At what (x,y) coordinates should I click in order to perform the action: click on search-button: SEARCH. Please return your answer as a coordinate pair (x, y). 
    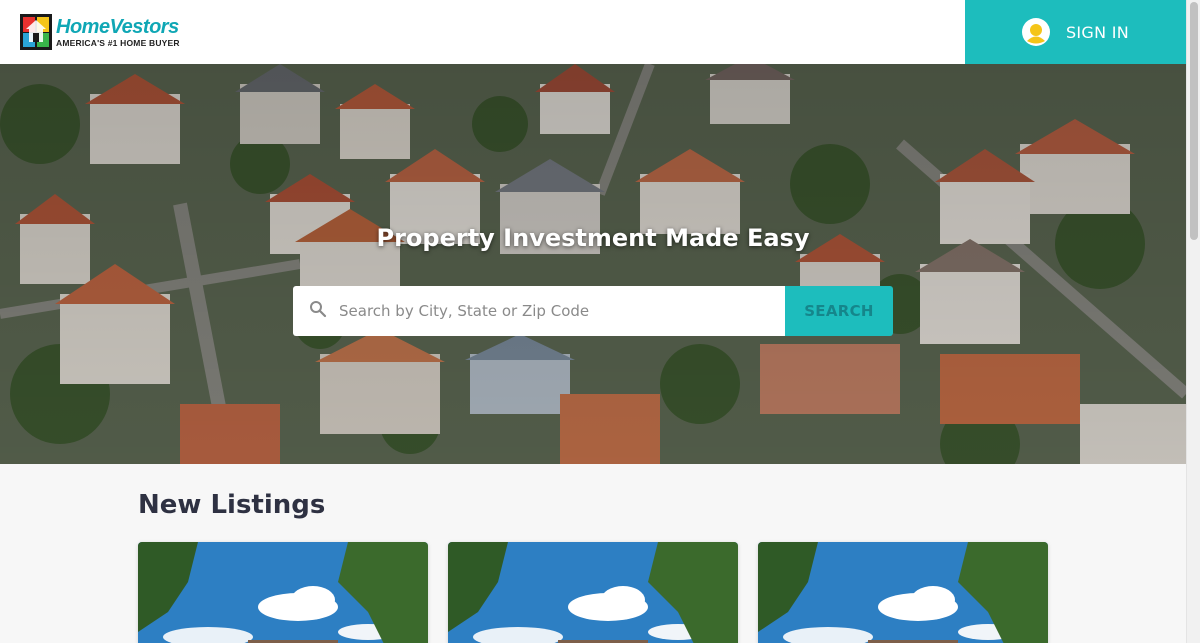
    Looking at the image, I should click on (839, 311).